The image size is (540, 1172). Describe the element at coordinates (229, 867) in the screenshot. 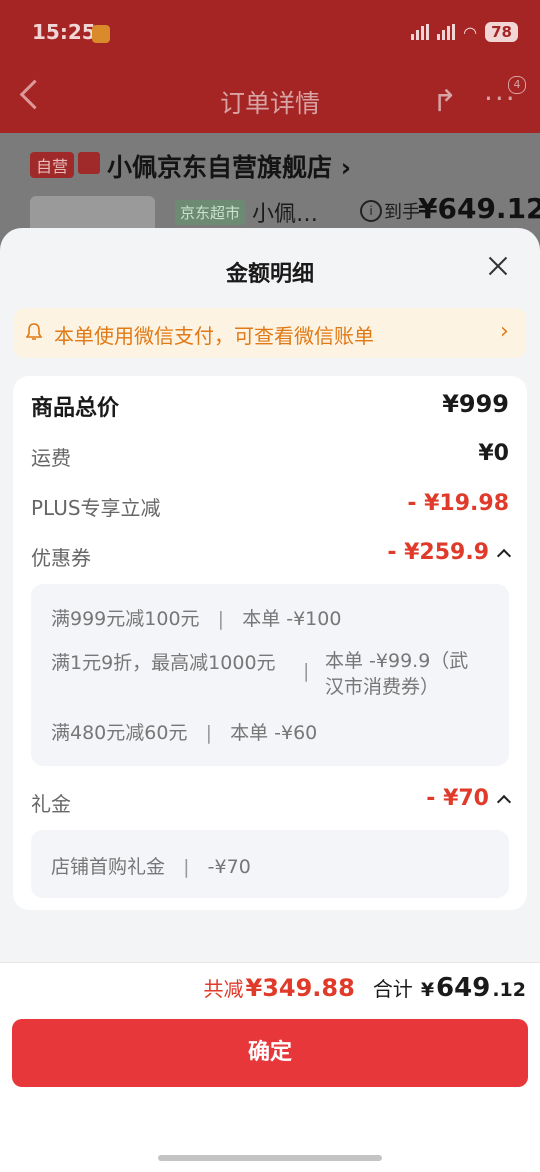

I see `gift-detail: -¥70` at that location.